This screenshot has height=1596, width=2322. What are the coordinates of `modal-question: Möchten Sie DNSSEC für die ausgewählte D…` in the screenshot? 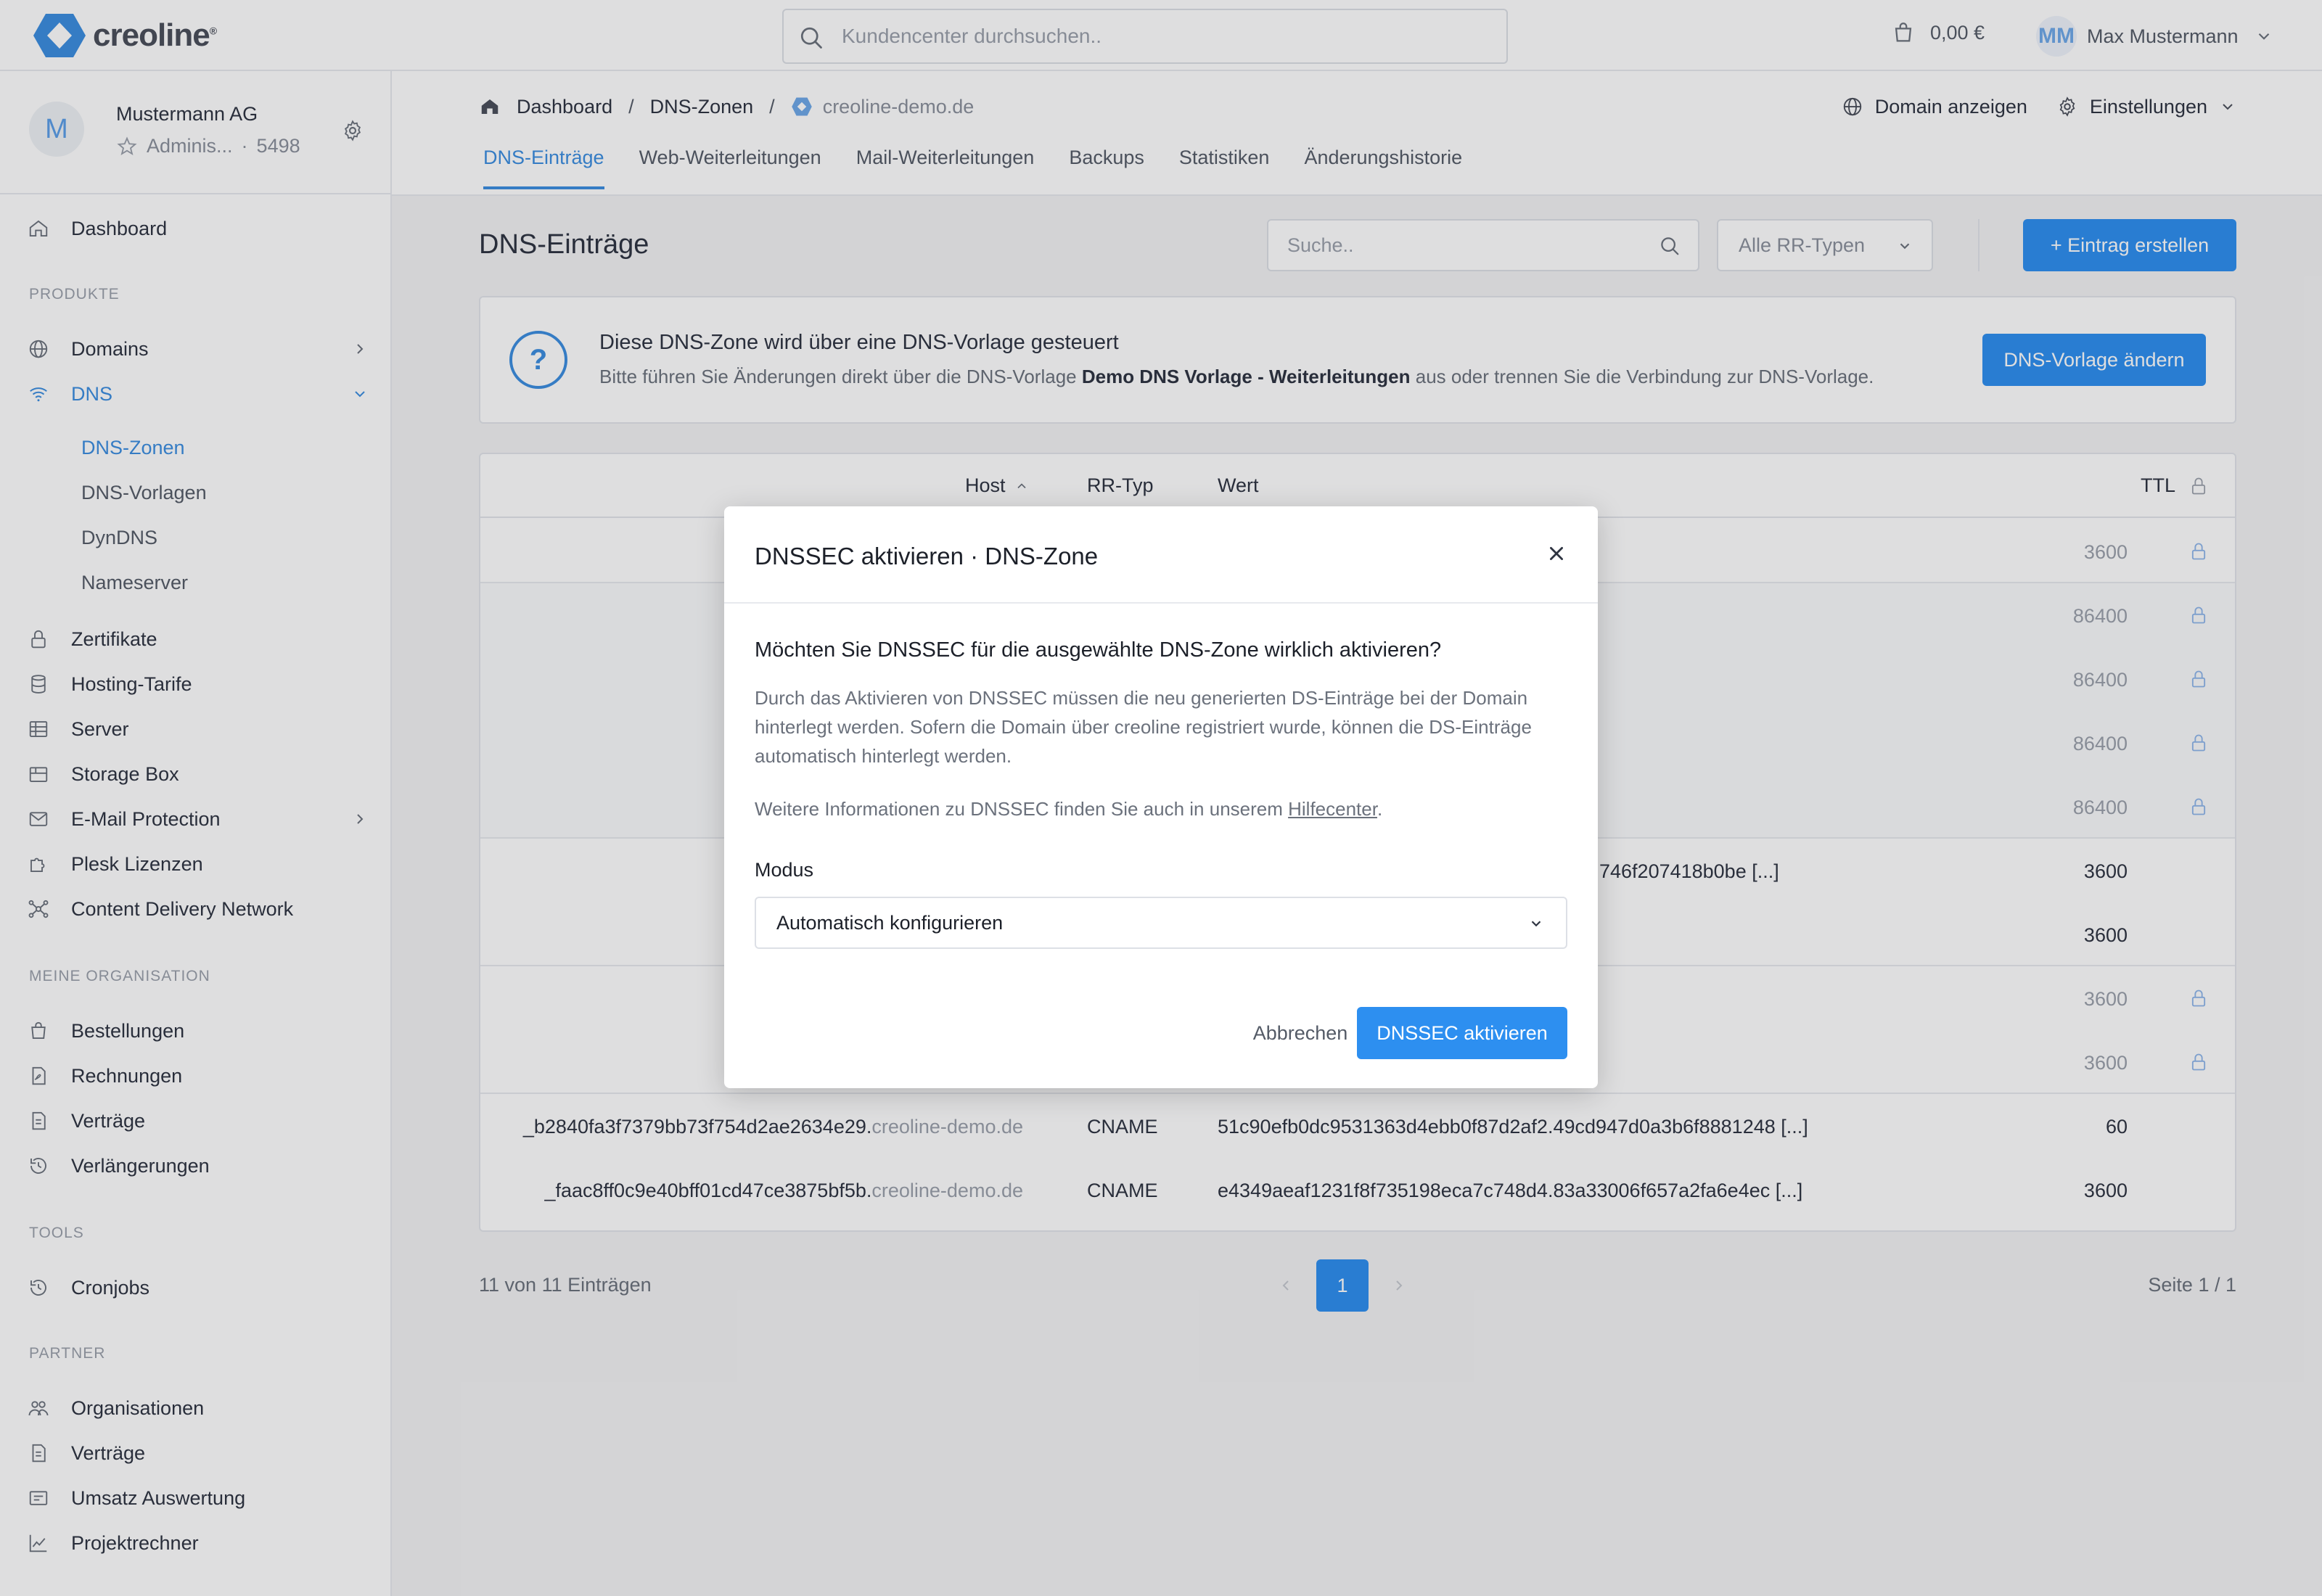 It's located at (1098, 650).